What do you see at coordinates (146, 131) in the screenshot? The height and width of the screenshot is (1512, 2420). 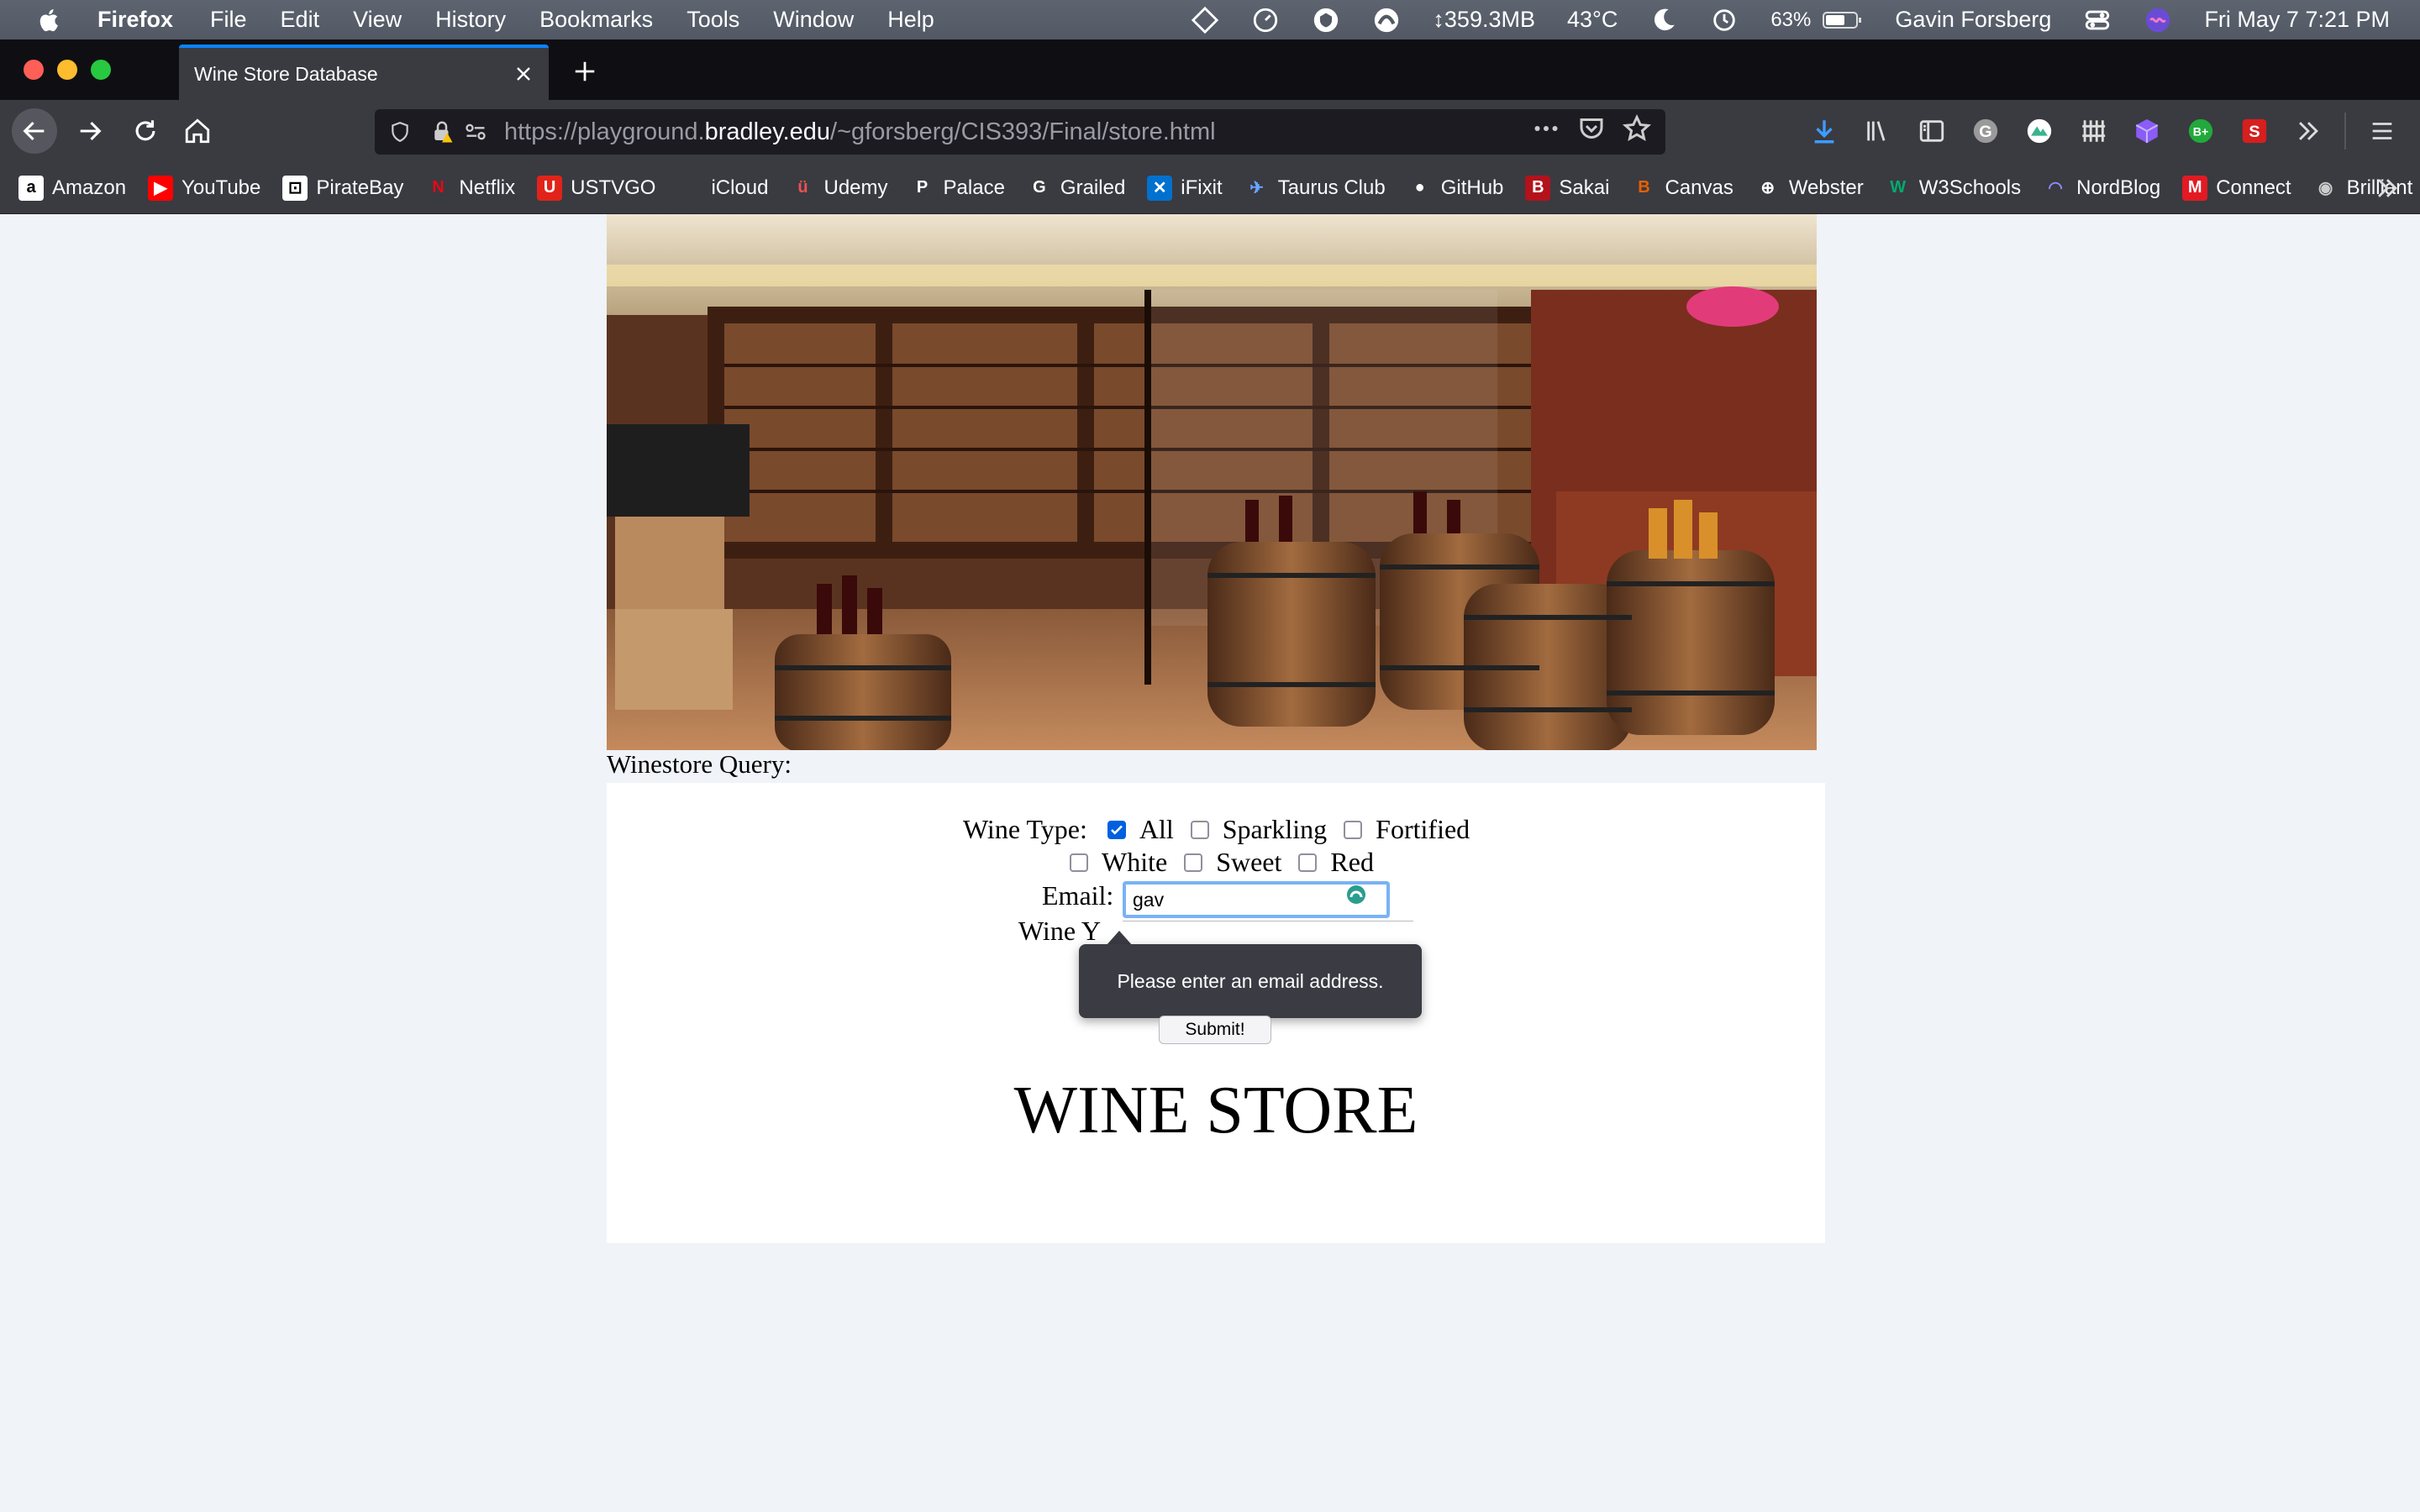 I see `reload-icon` at bounding box center [146, 131].